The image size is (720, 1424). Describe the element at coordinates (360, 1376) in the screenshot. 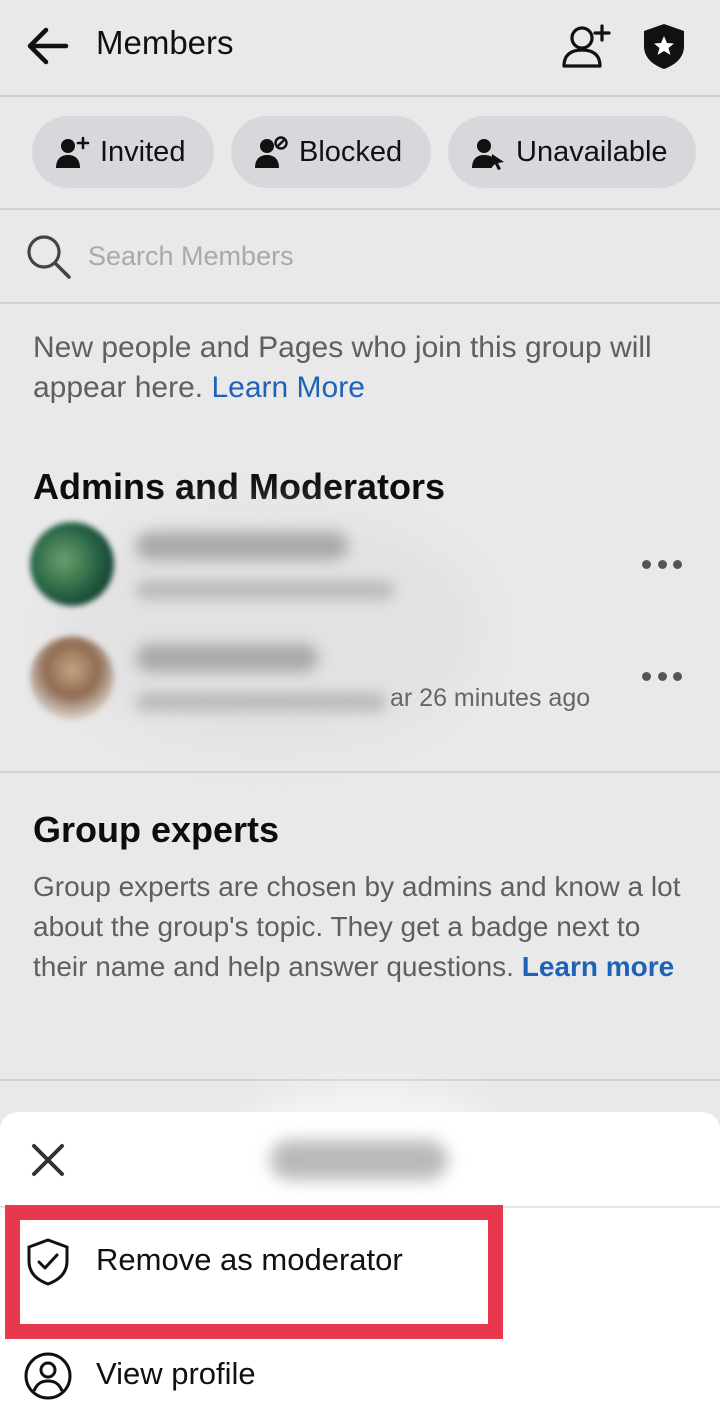

I see `view-profile-button: View profile` at that location.